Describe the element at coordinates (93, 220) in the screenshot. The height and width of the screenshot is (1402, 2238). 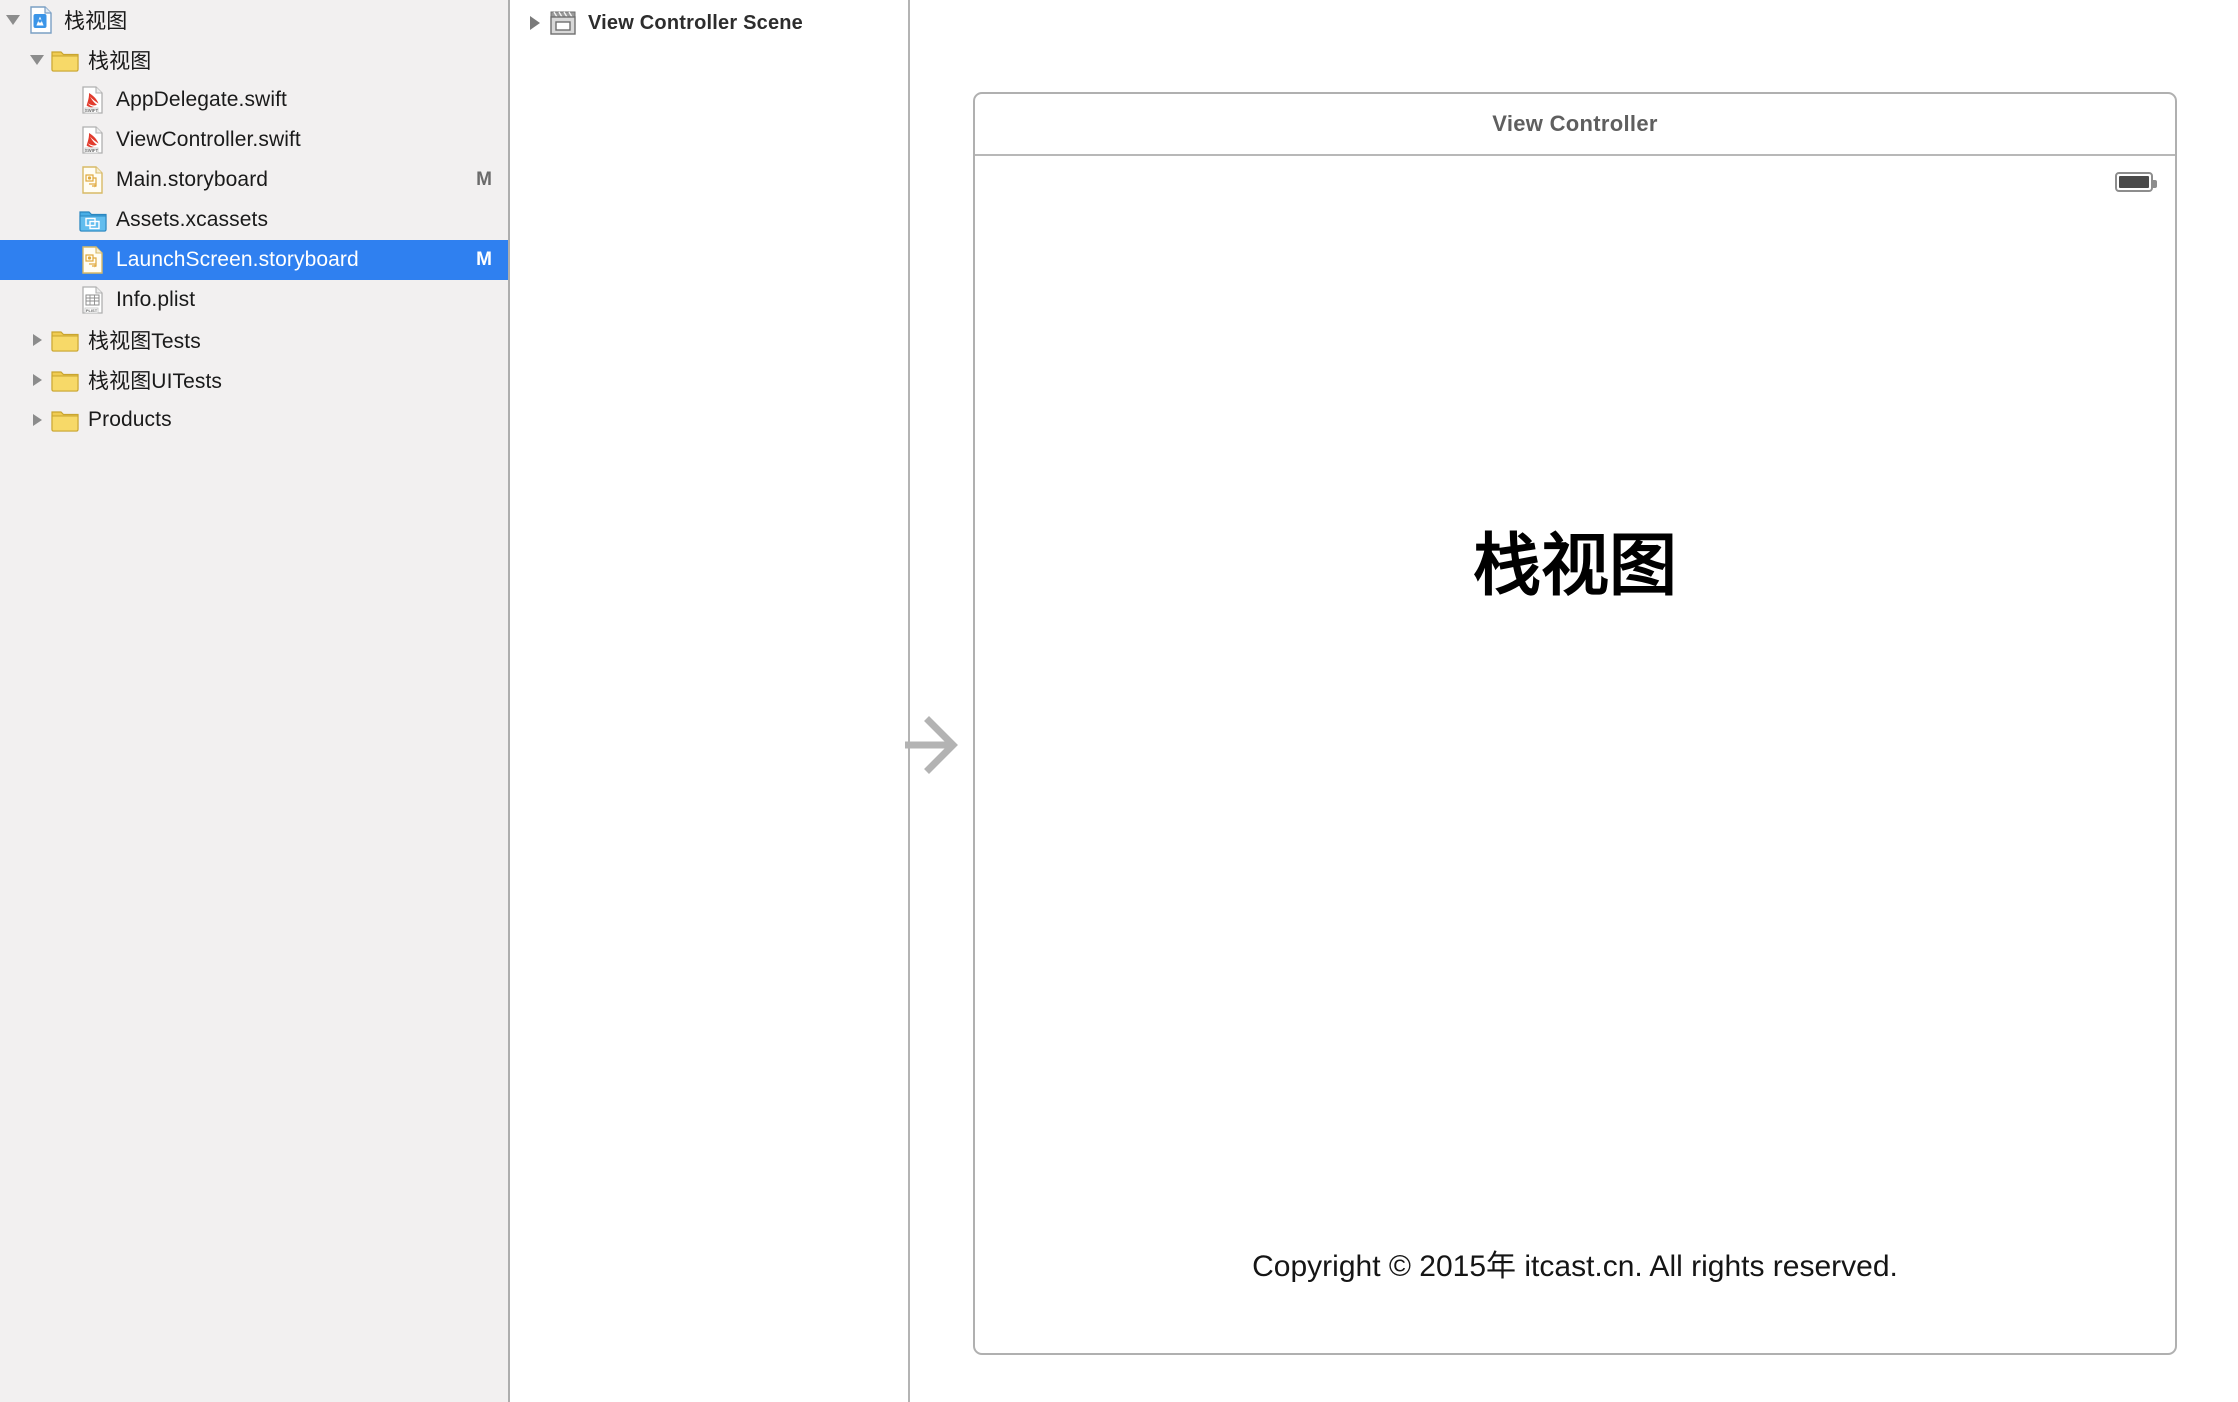
I see `xcassets-icon` at that location.